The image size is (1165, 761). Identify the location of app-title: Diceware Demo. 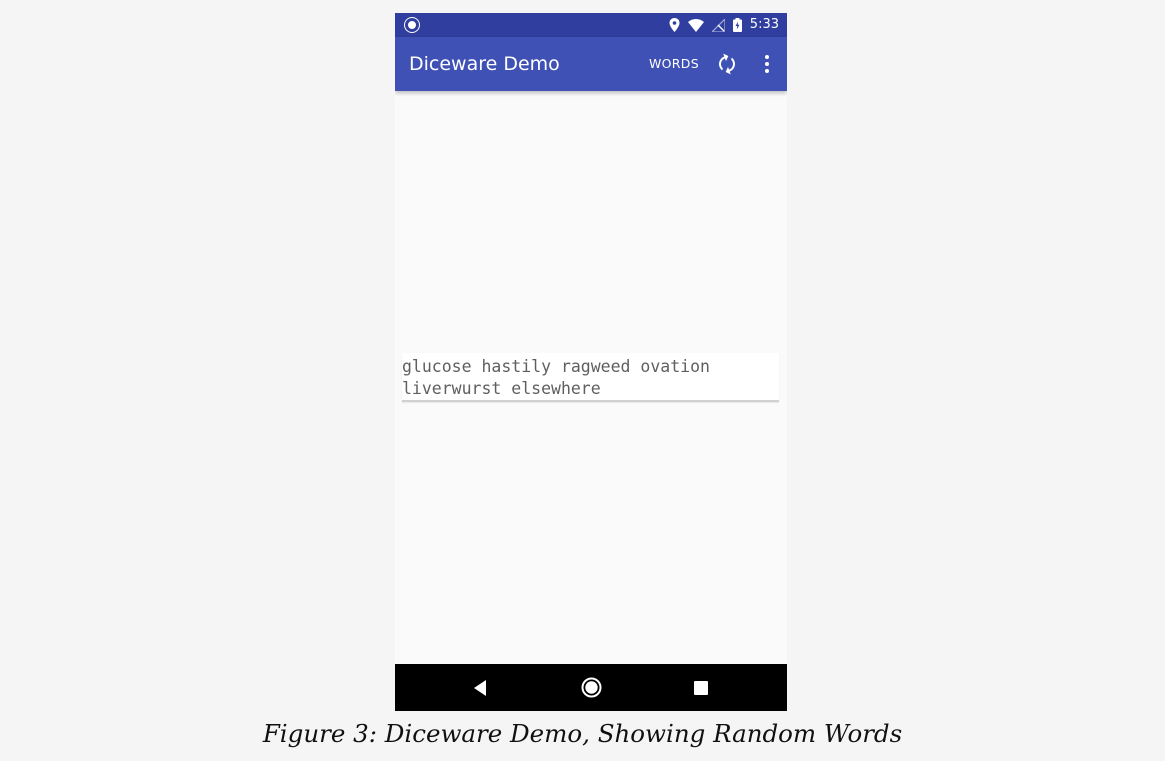
(484, 64).